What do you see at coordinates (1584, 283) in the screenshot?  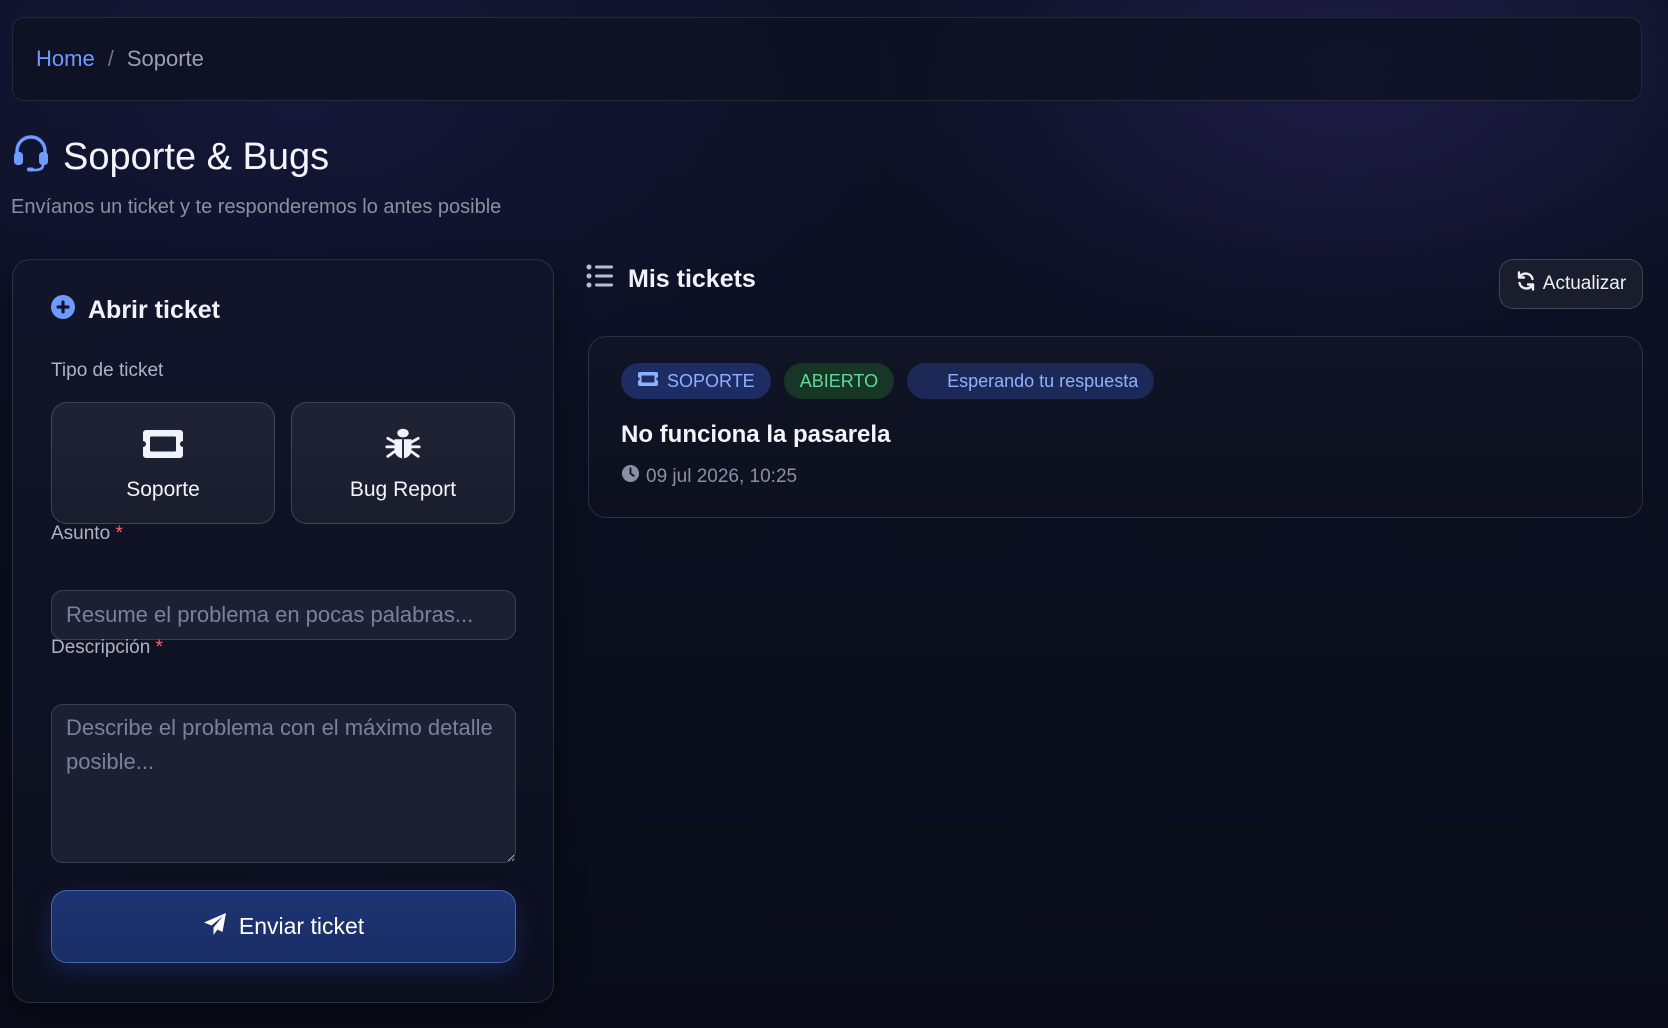 I see `refresh-label: Actualizar` at bounding box center [1584, 283].